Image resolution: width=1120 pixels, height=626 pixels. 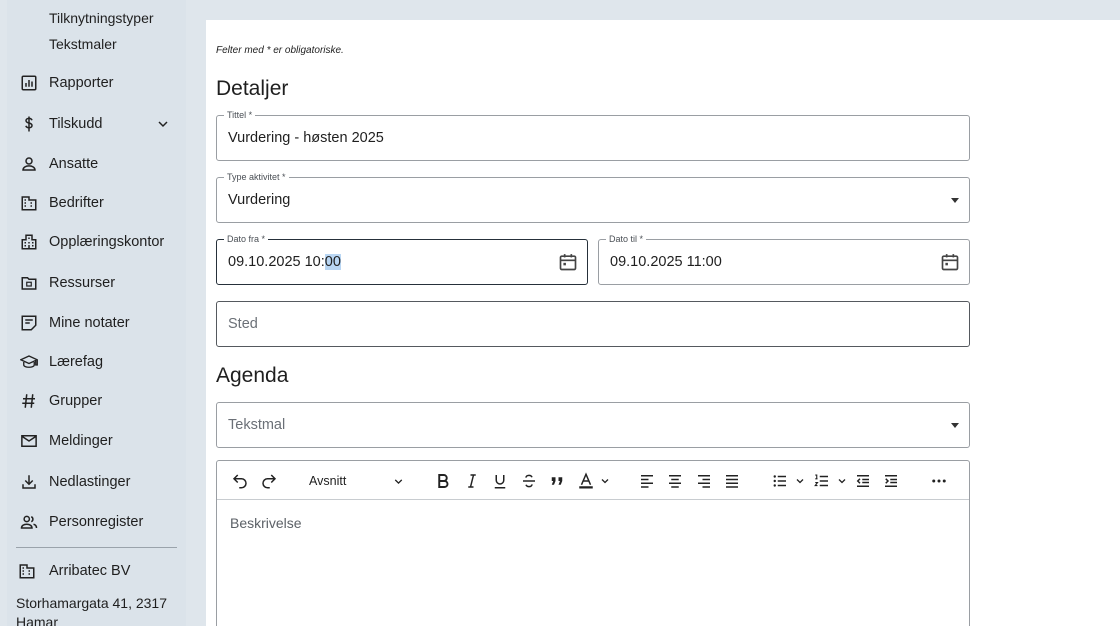 I want to click on sidebar-item-laerefag: Lærefag, so click(x=96, y=362).